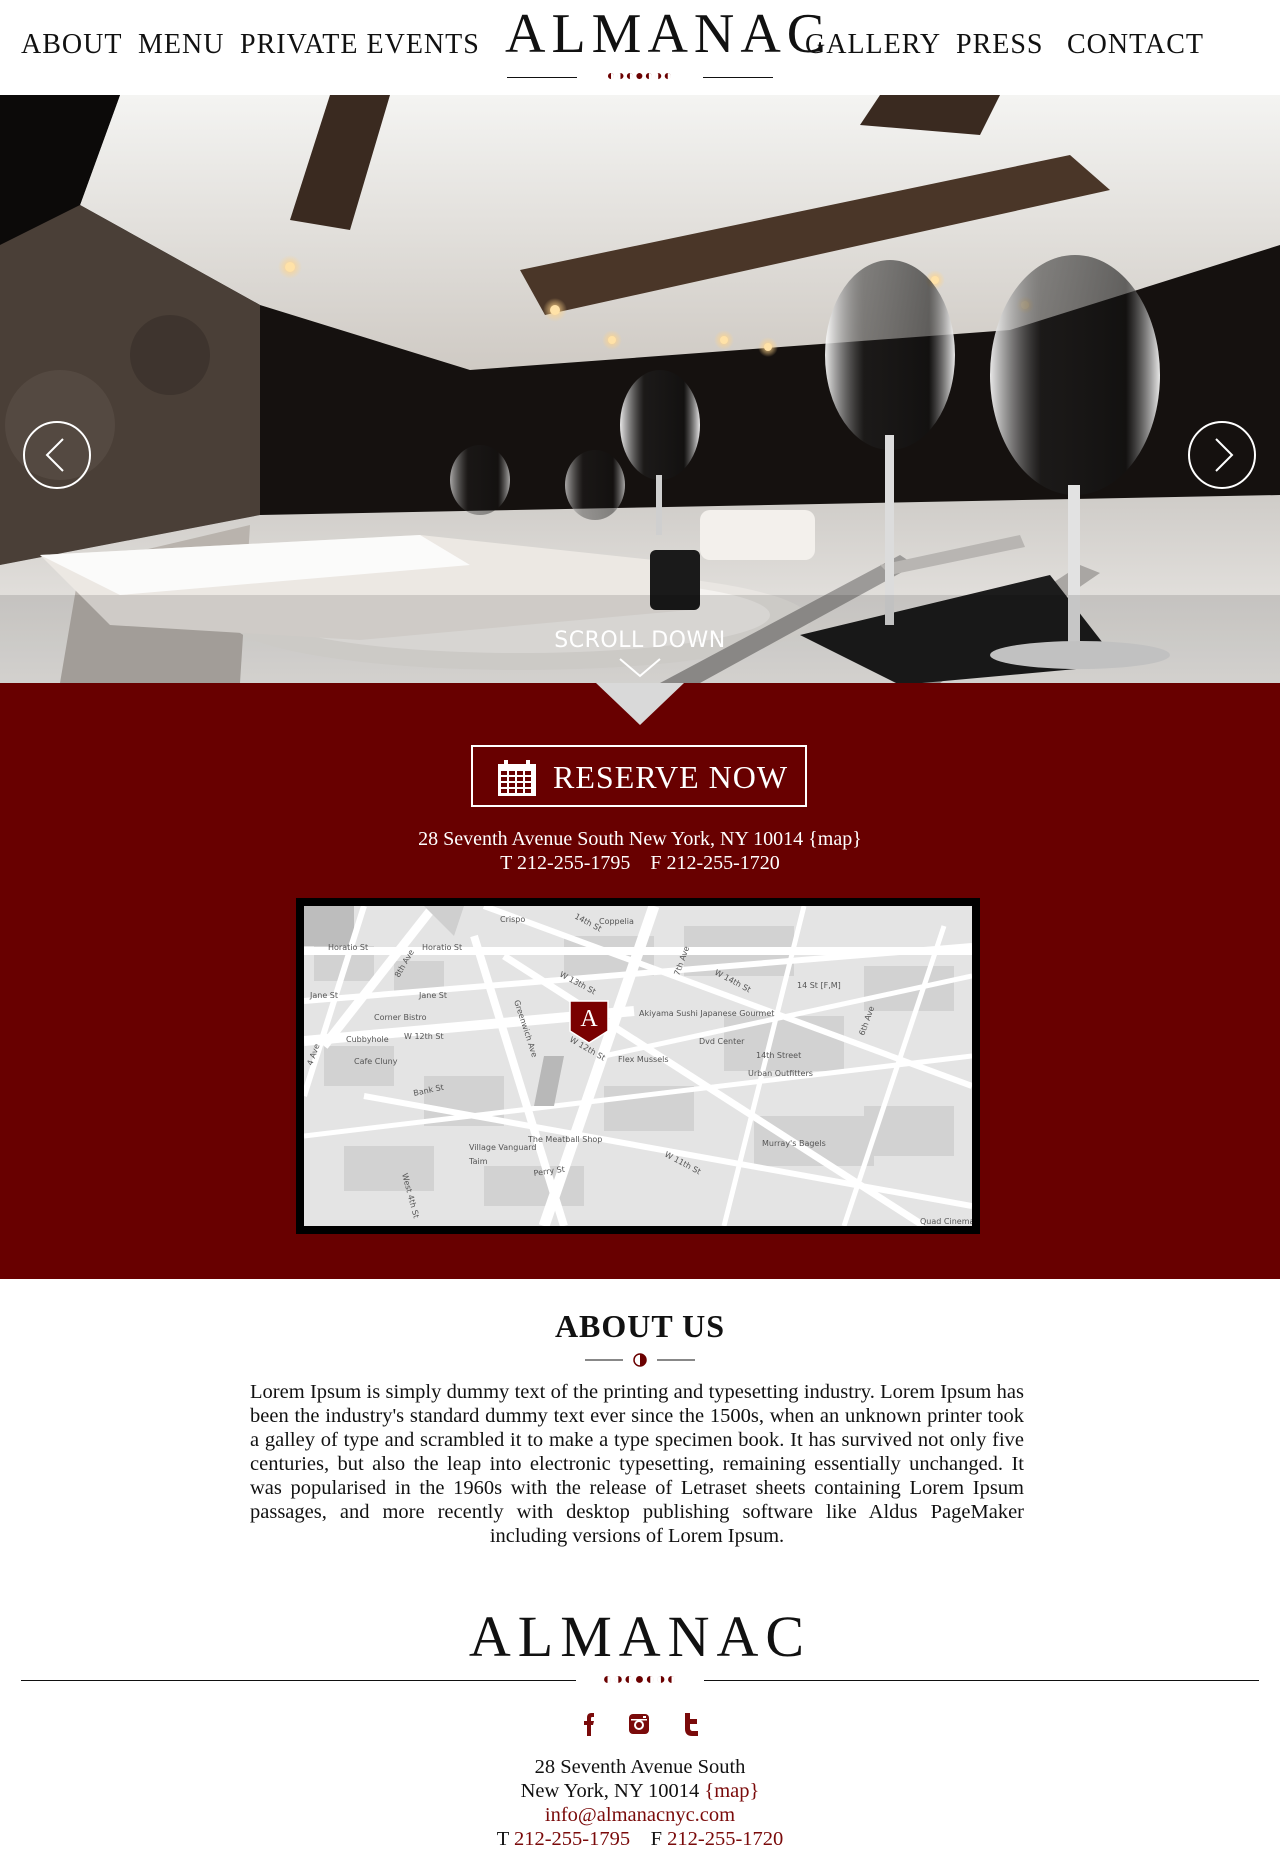 The width and height of the screenshot is (1280, 1875). Describe the element at coordinates (723, 863) in the screenshot. I see `band-fax: 212-255-1720` at that location.